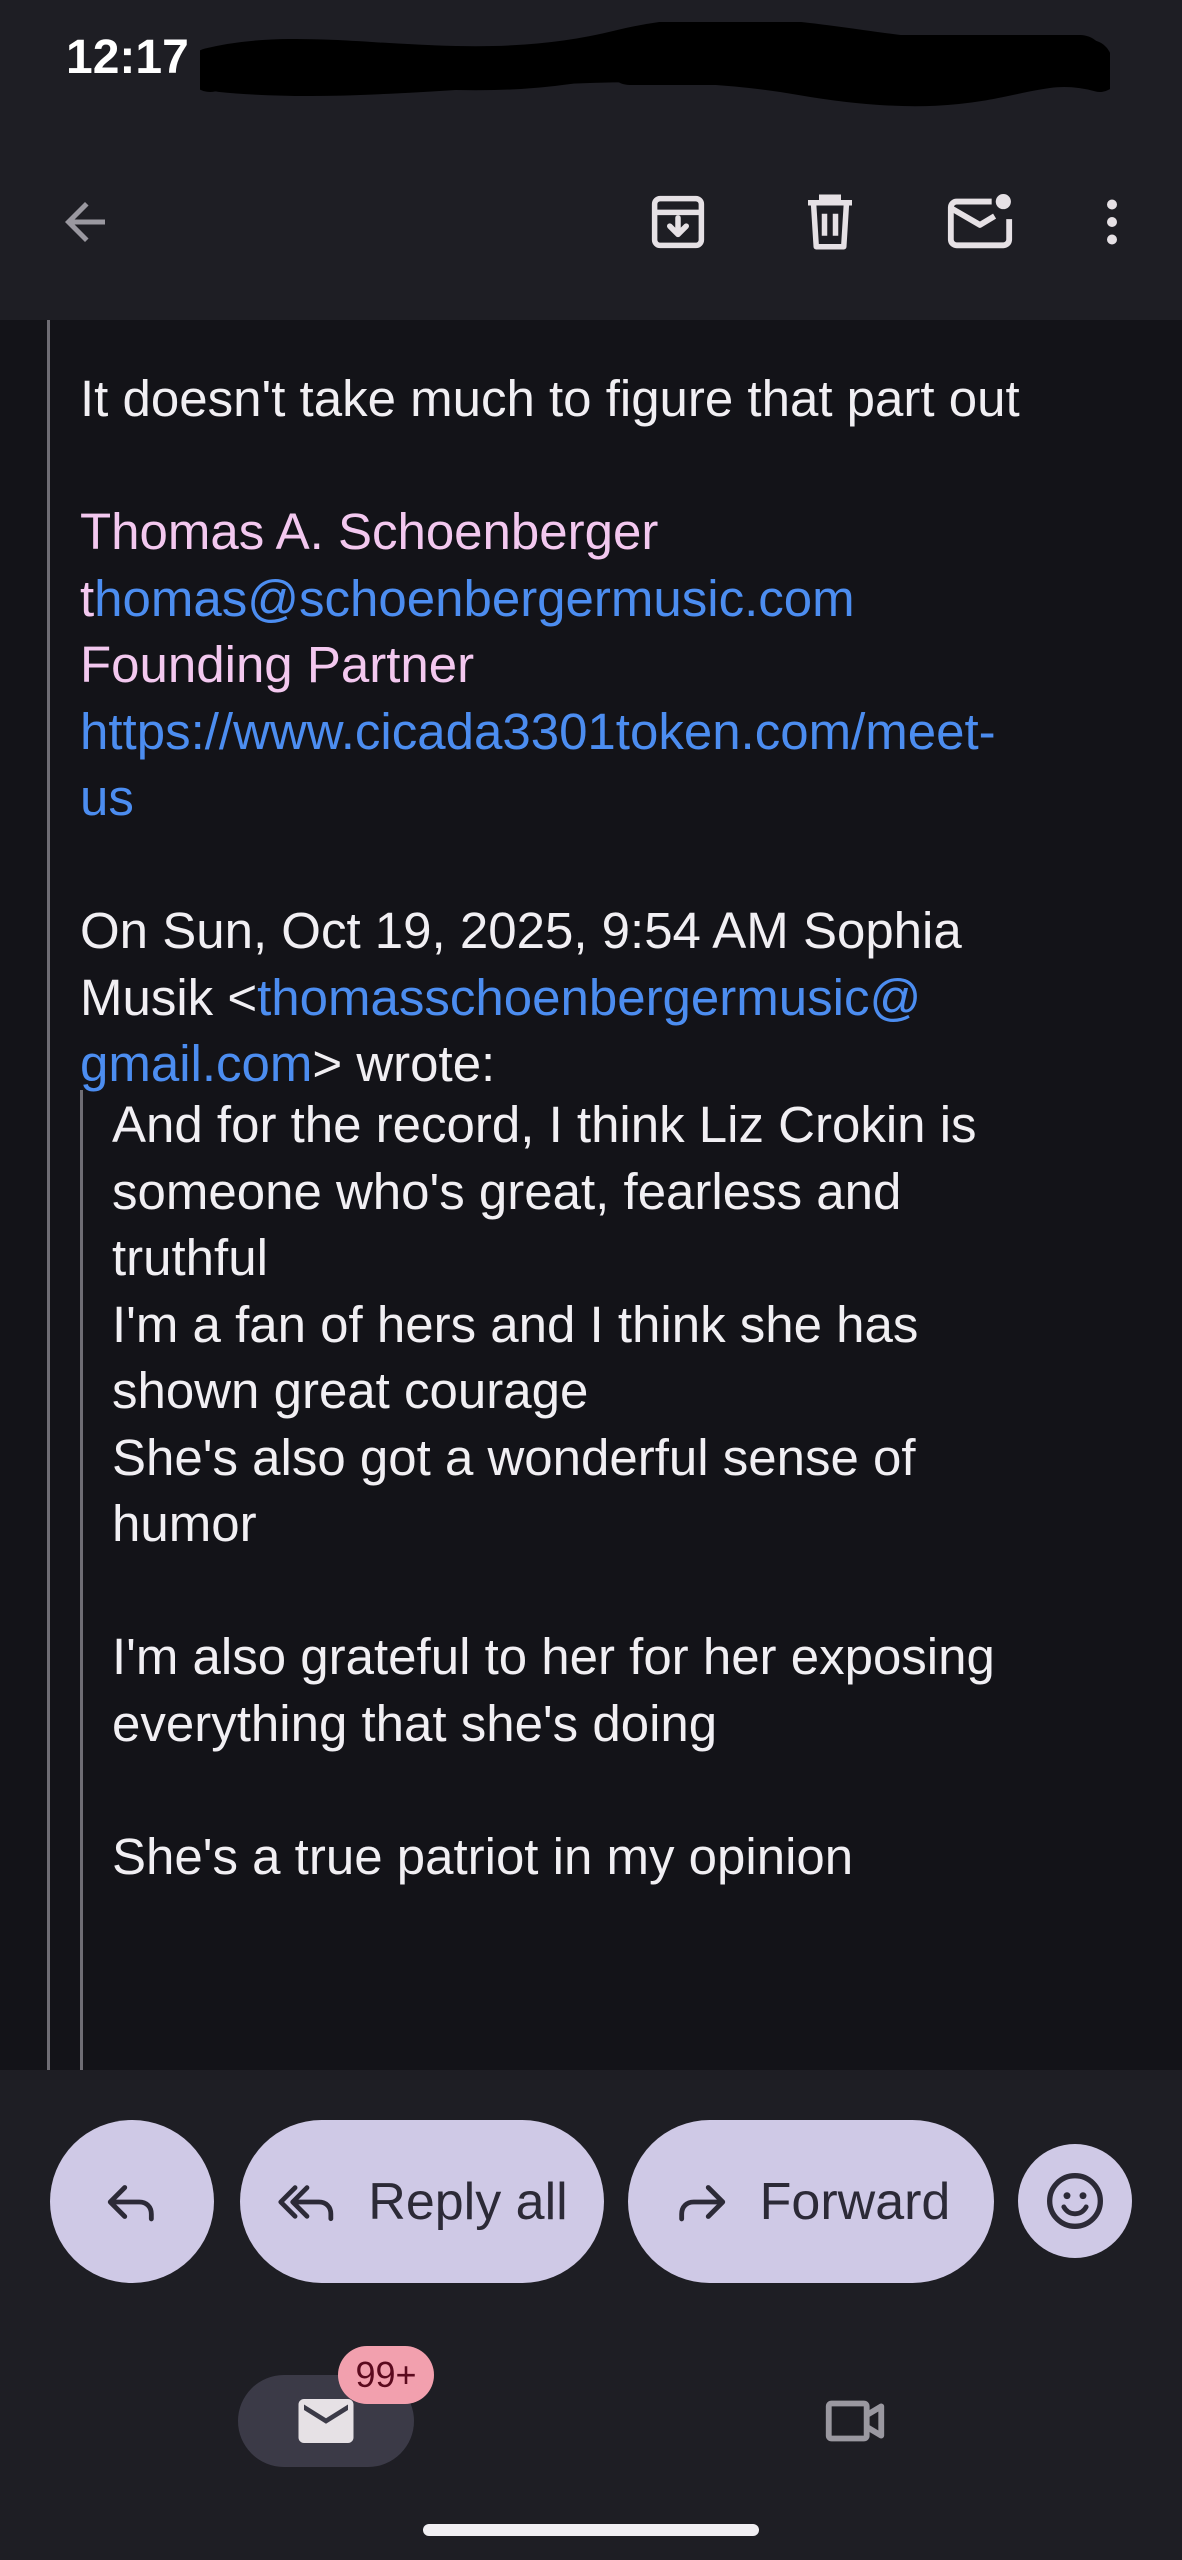 Image resolution: width=1182 pixels, height=2560 pixels. I want to click on quote-divider, so click(48, 1195).